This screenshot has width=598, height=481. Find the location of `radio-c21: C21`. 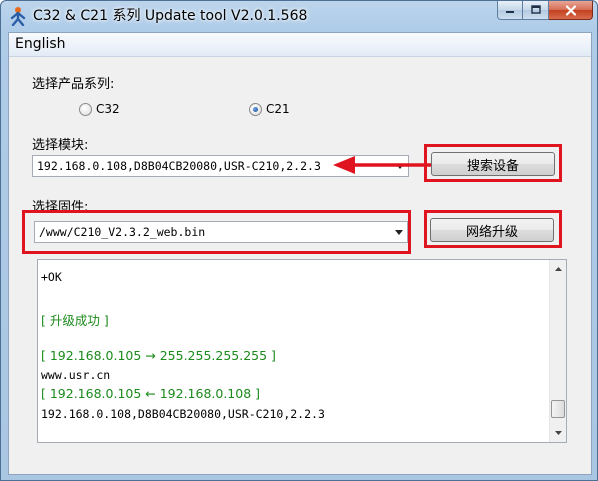

radio-c21: C21 is located at coordinates (269, 109).